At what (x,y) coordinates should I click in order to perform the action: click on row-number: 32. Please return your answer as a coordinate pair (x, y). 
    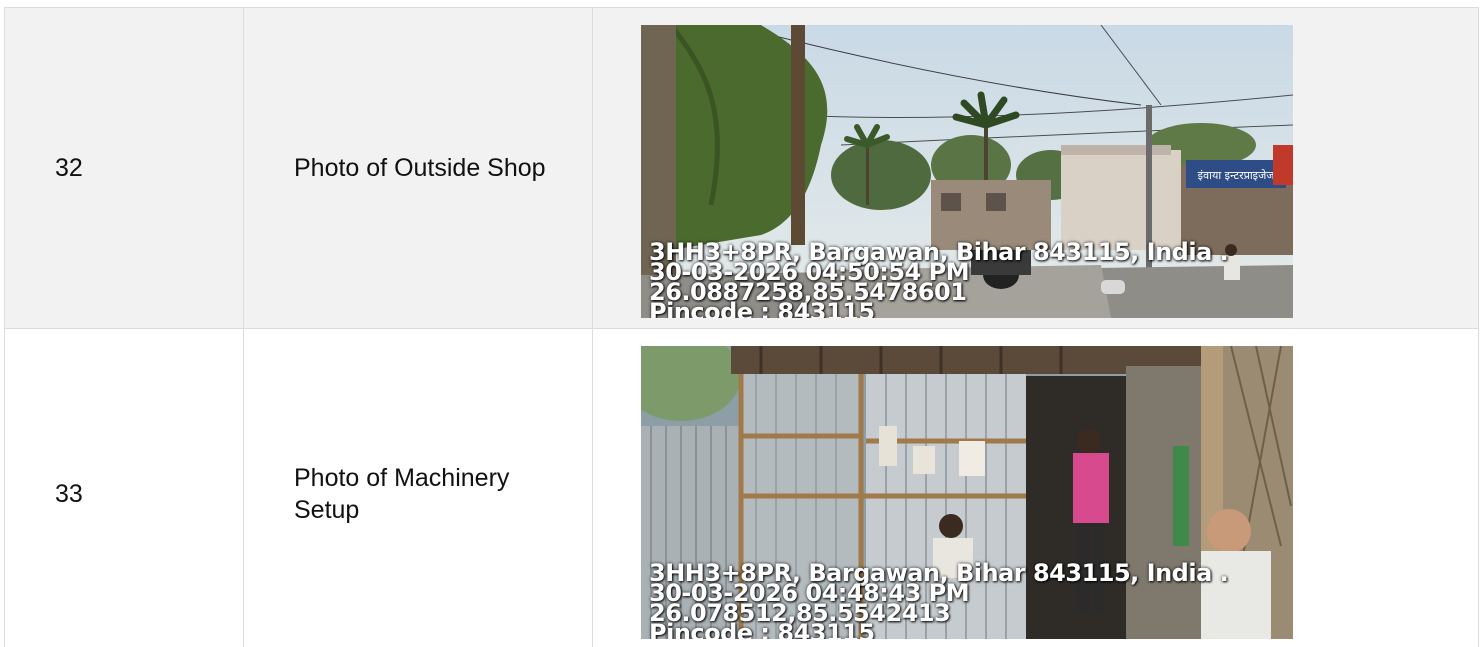
    Looking at the image, I should click on (124, 168).